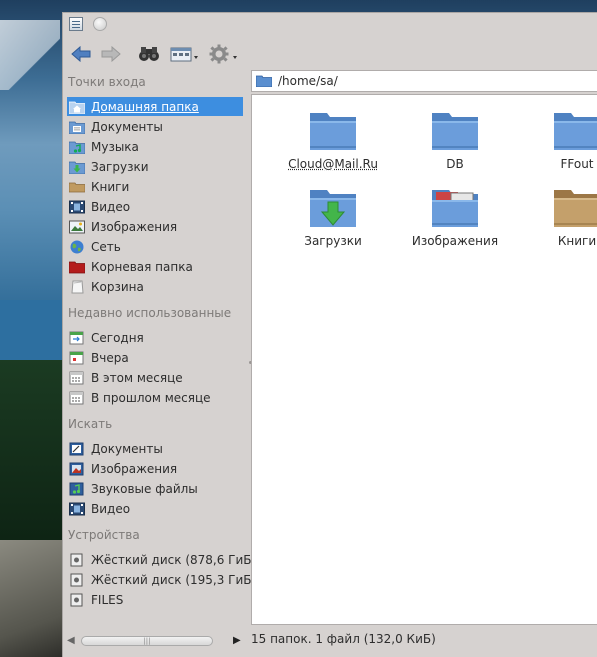 This screenshot has height=657, width=597. Describe the element at coordinates (155, 579) in the screenshot. I see `sidebar-item-disk-2: Жёсткий диск (195,3 ГиБ)` at that location.